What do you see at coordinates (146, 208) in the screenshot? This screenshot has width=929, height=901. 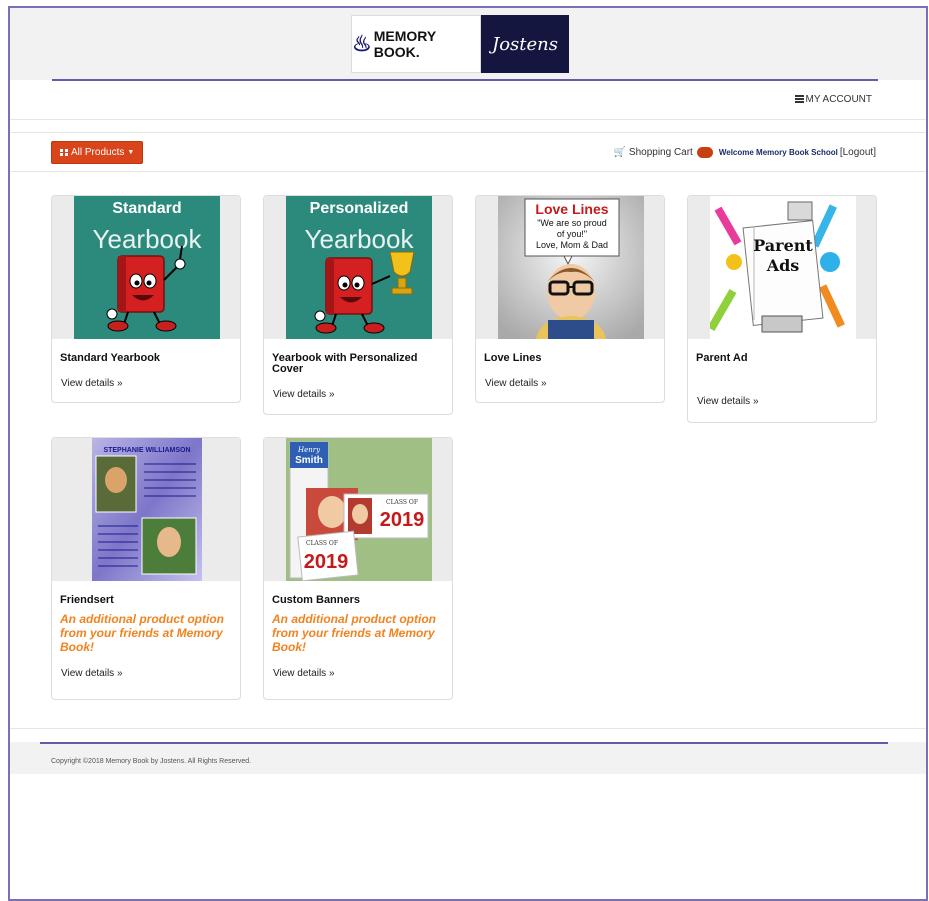 I see `image-heading: Standard` at bounding box center [146, 208].